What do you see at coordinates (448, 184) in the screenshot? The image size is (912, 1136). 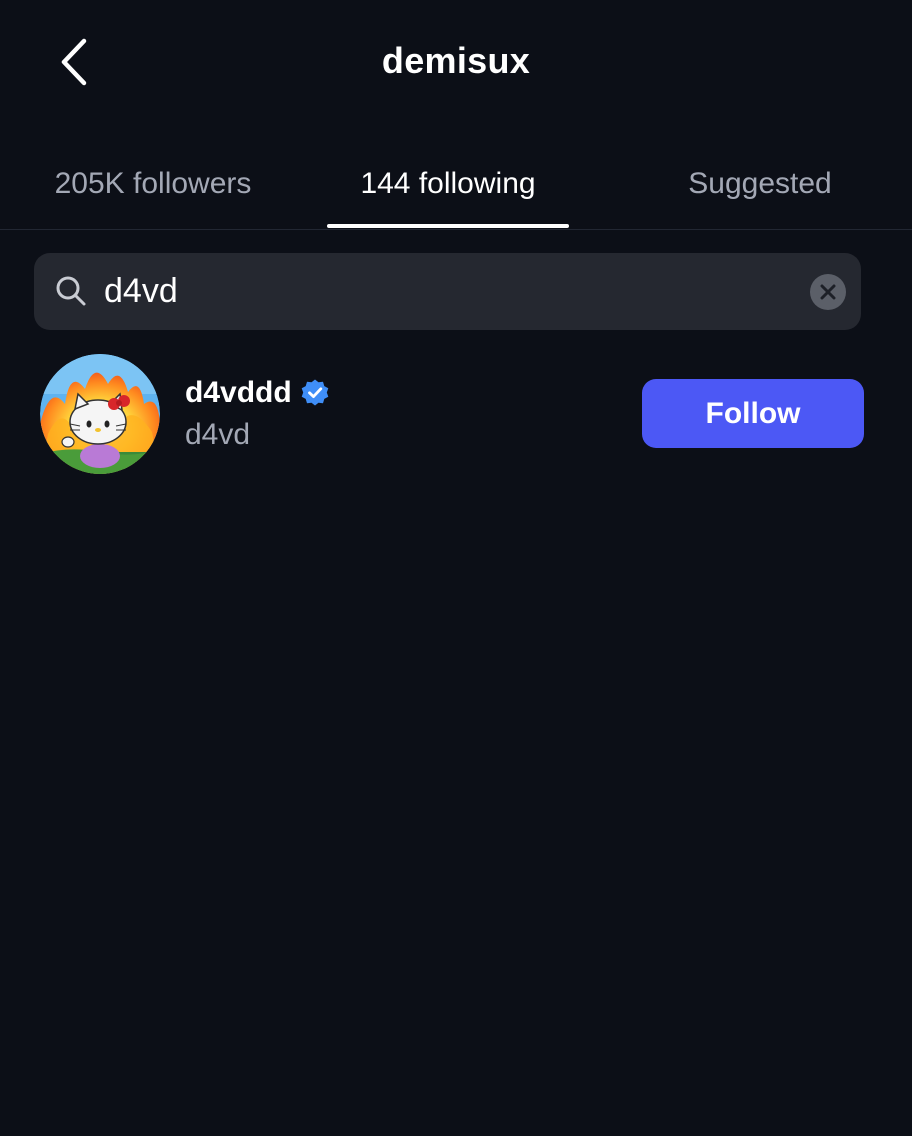 I see `tab-following: 144 following` at bounding box center [448, 184].